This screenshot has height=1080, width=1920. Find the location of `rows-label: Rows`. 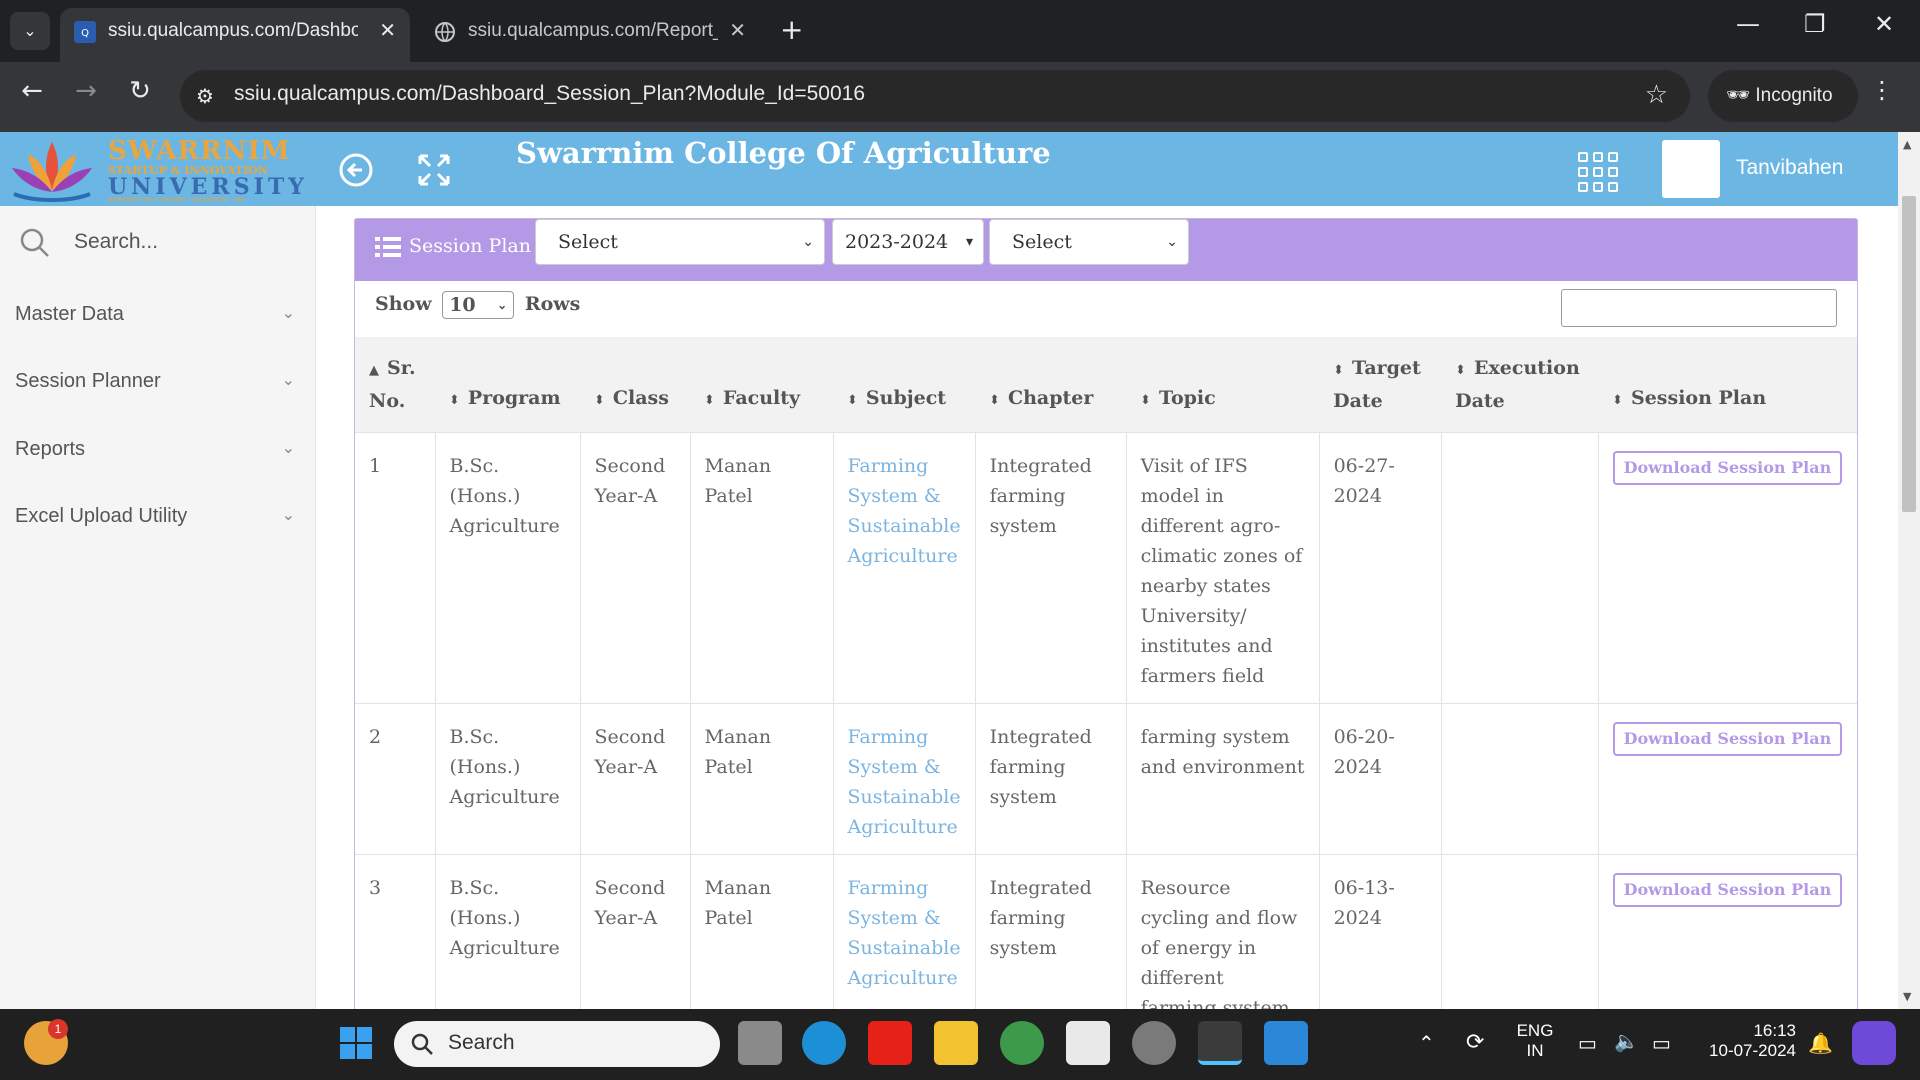

rows-label: Rows is located at coordinates (552, 304).